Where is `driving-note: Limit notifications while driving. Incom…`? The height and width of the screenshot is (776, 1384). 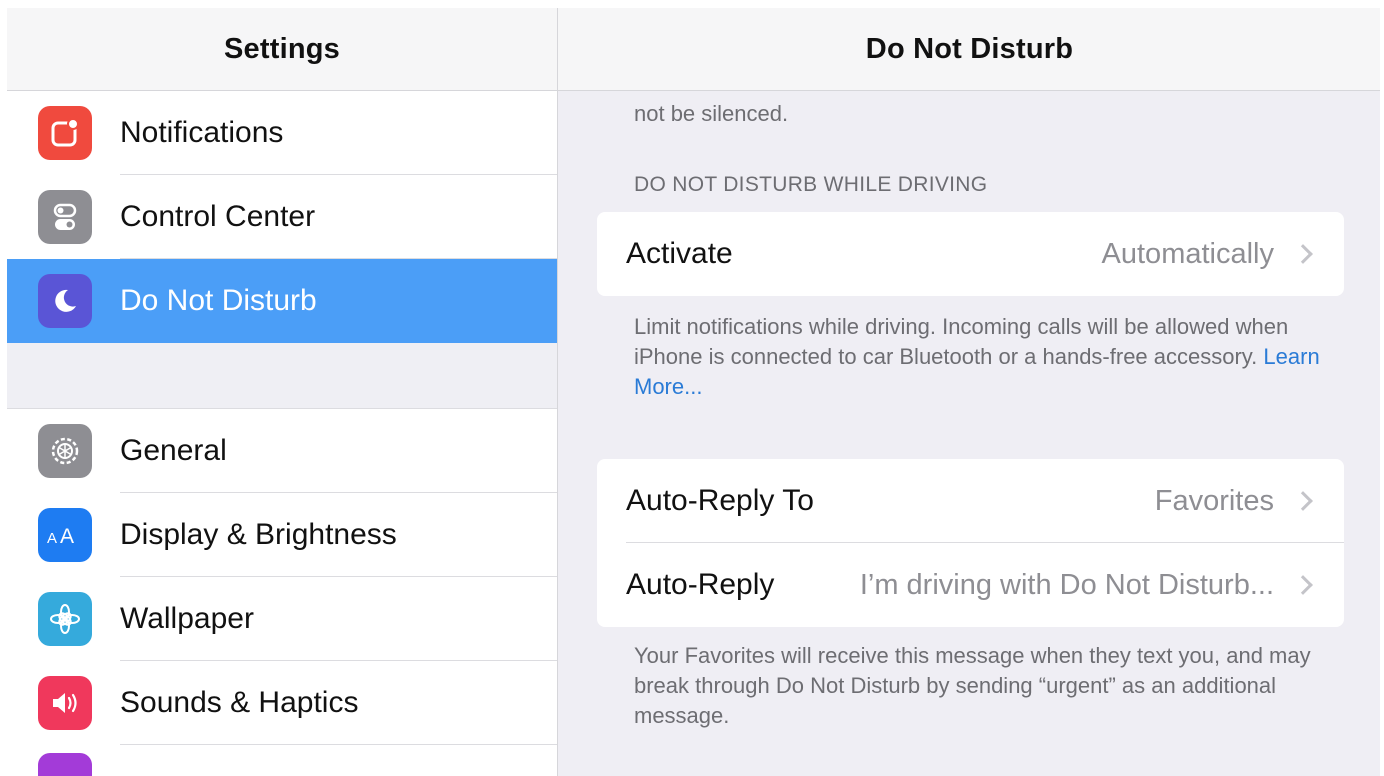
driving-note: Limit notifications while driving. Incom… is located at coordinates (984, 357).